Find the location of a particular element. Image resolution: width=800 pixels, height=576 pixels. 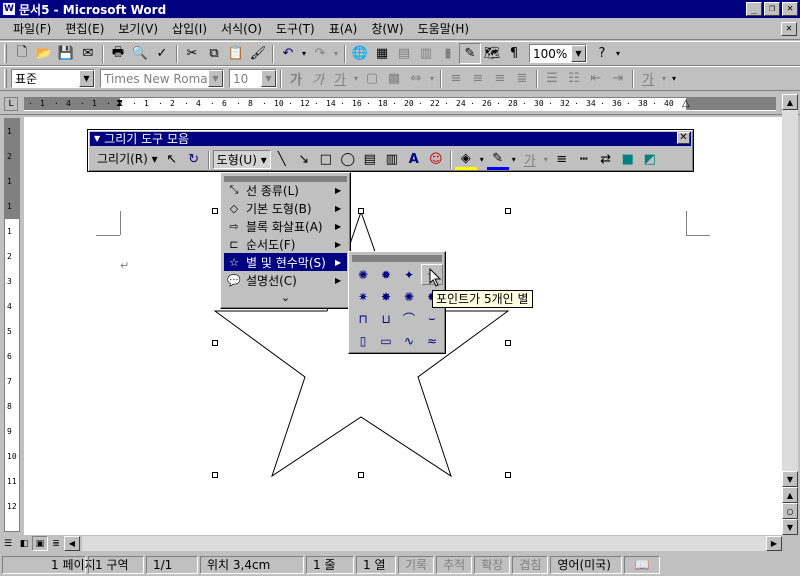

font-size-combo: 10 ▼ is located at coordinates (253, 78).